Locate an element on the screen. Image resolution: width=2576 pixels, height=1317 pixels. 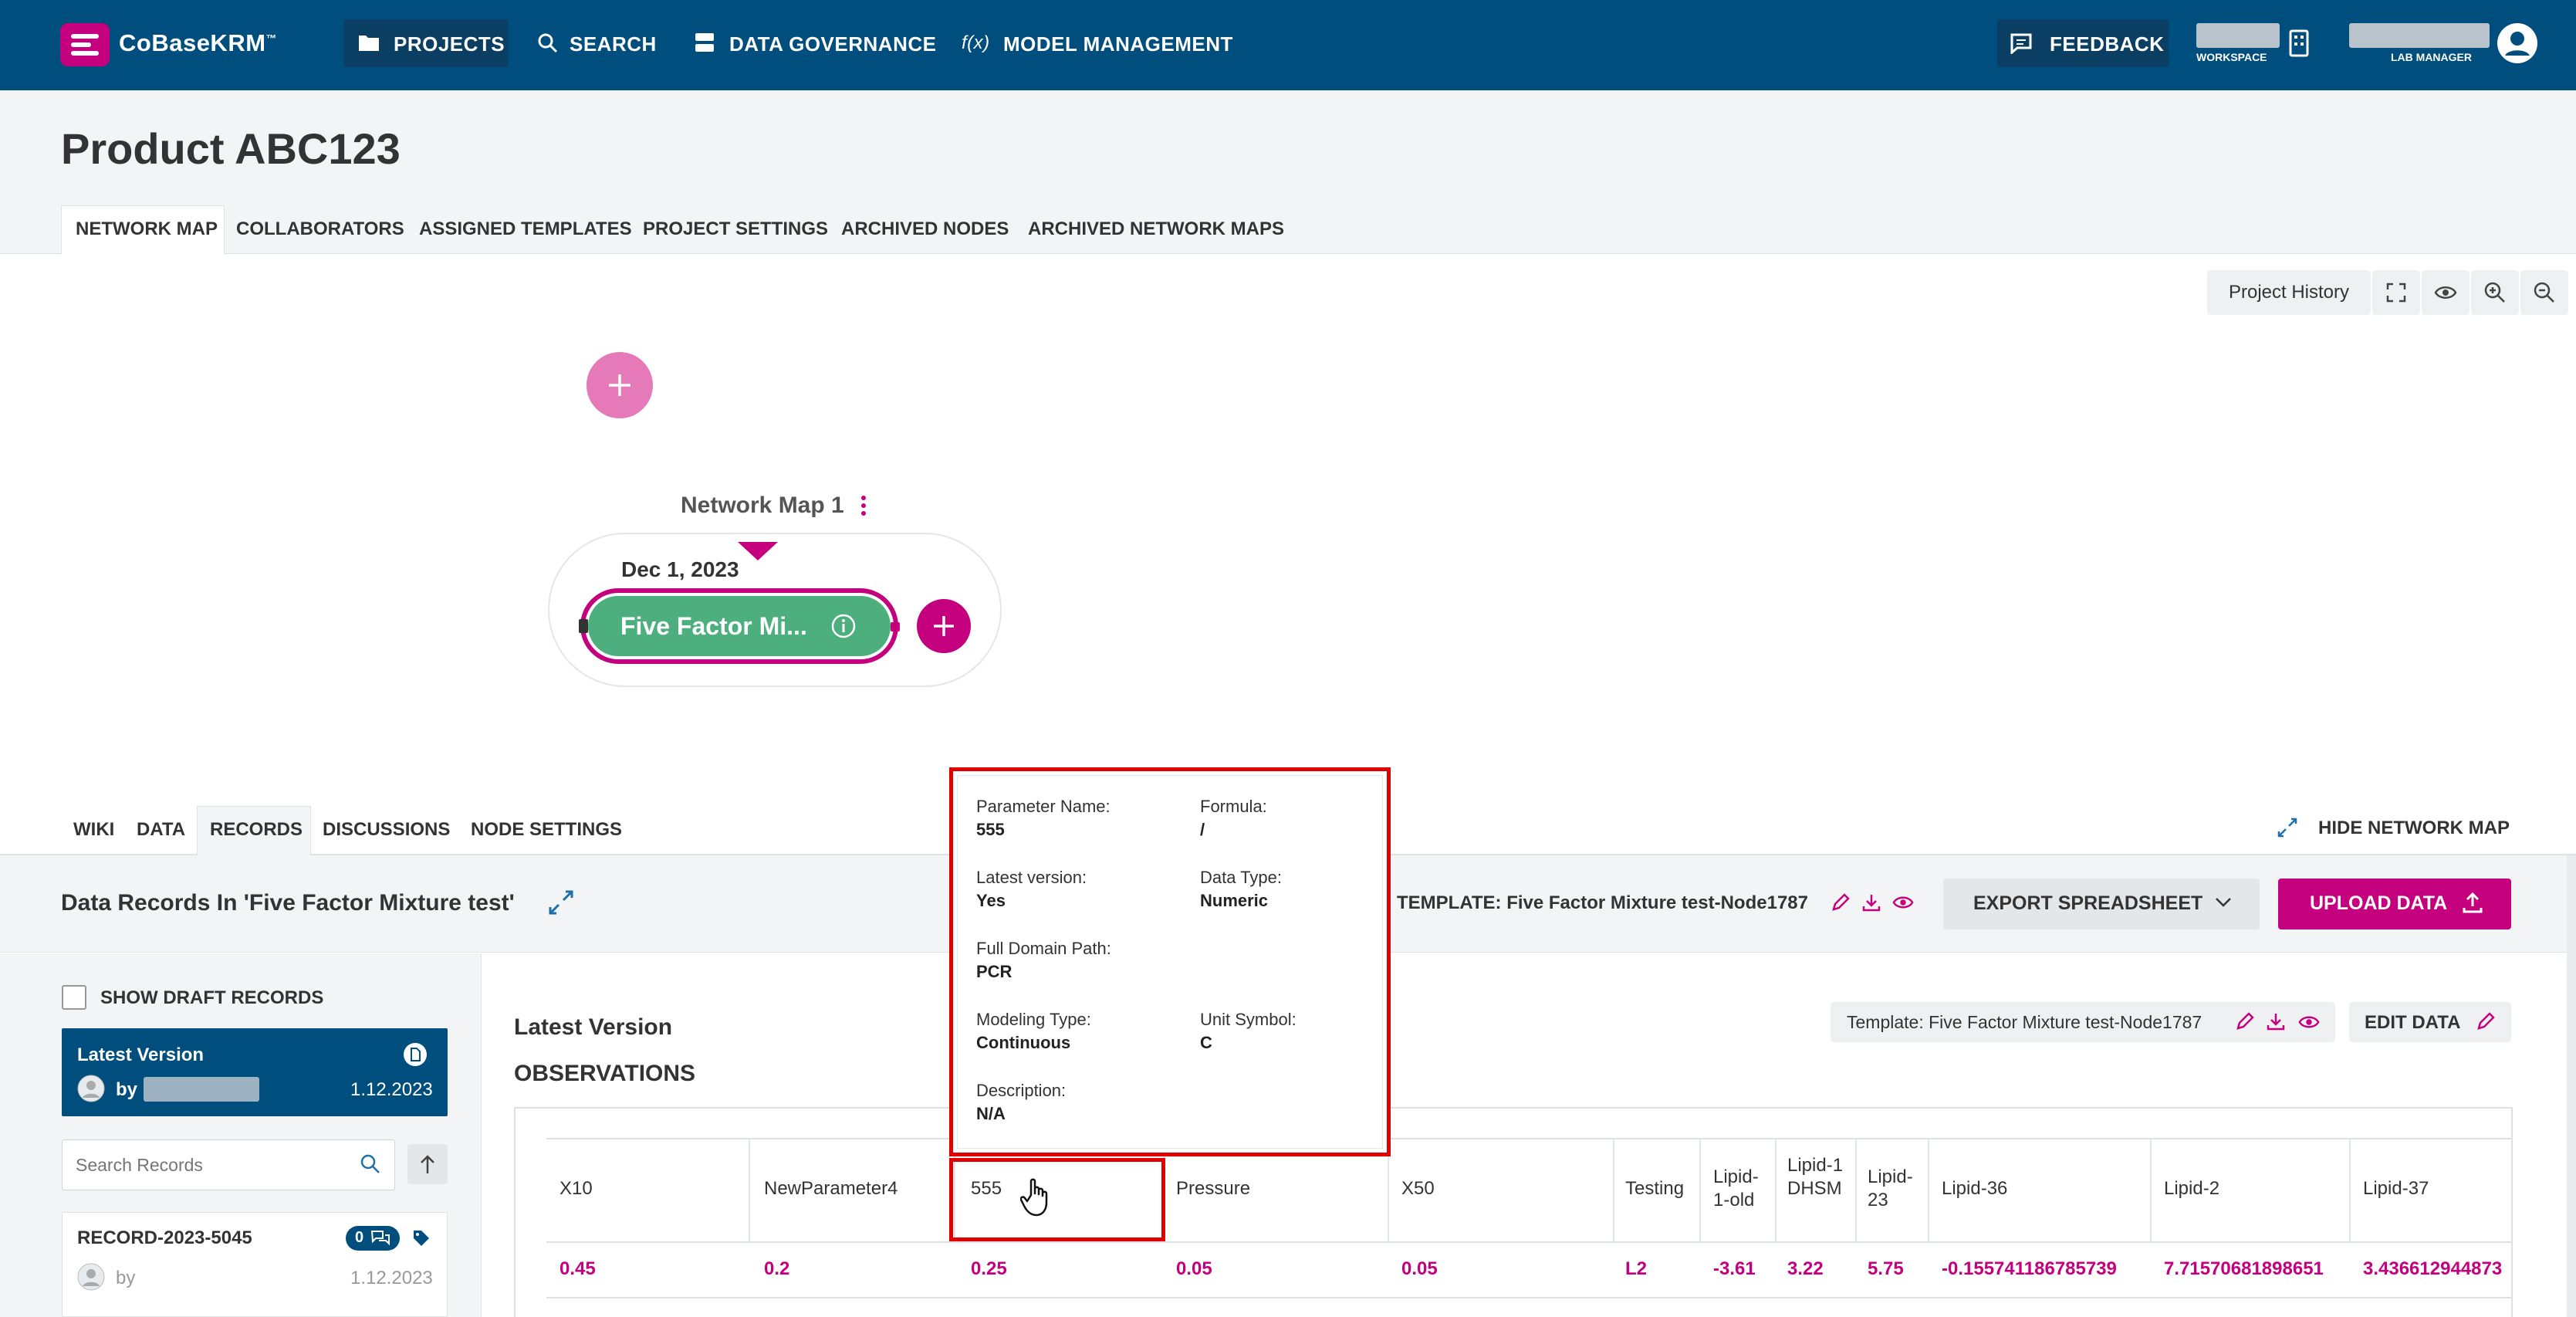
zoom-in-icon is located at coordinates (2494, 292).